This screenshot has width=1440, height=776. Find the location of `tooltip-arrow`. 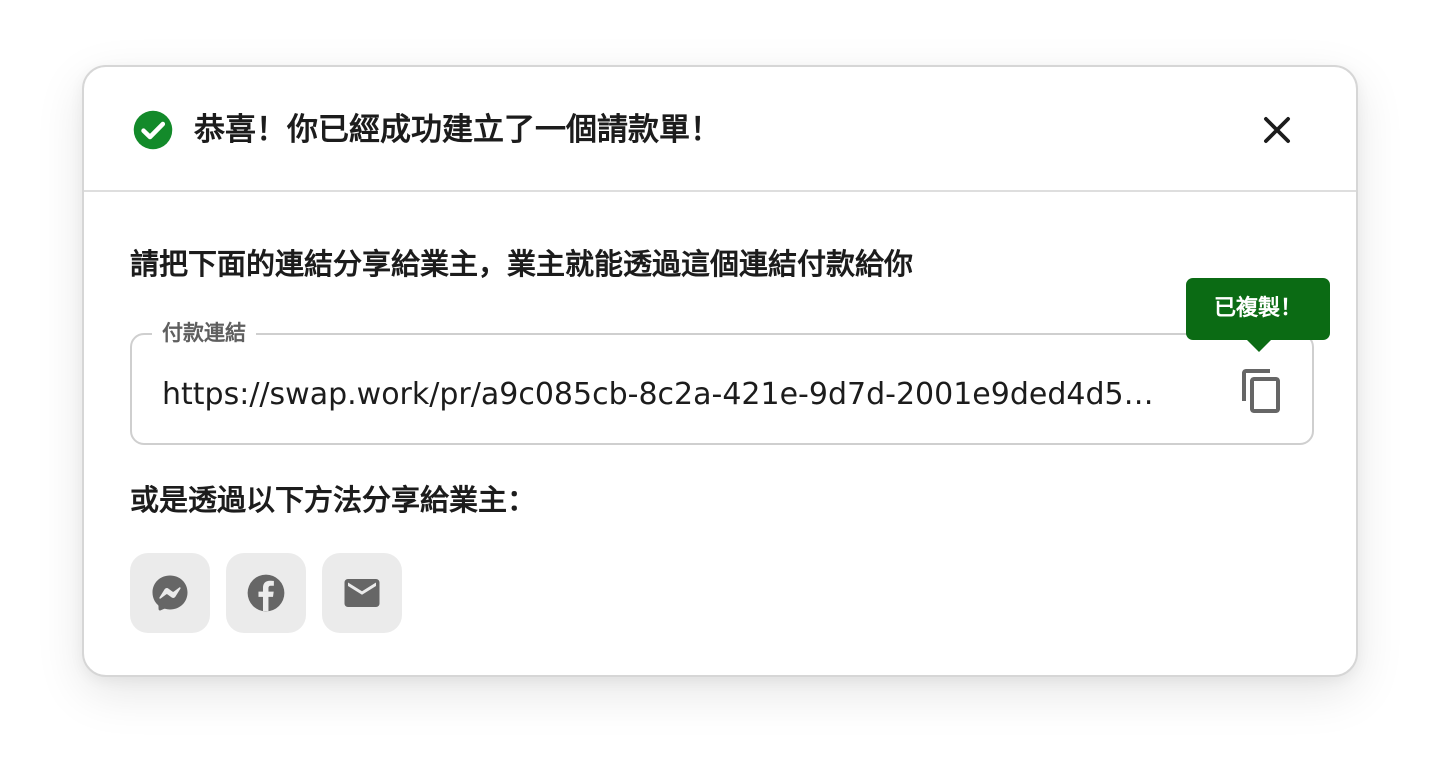

tooltip-arrow is located at coordinates (1259, 345).